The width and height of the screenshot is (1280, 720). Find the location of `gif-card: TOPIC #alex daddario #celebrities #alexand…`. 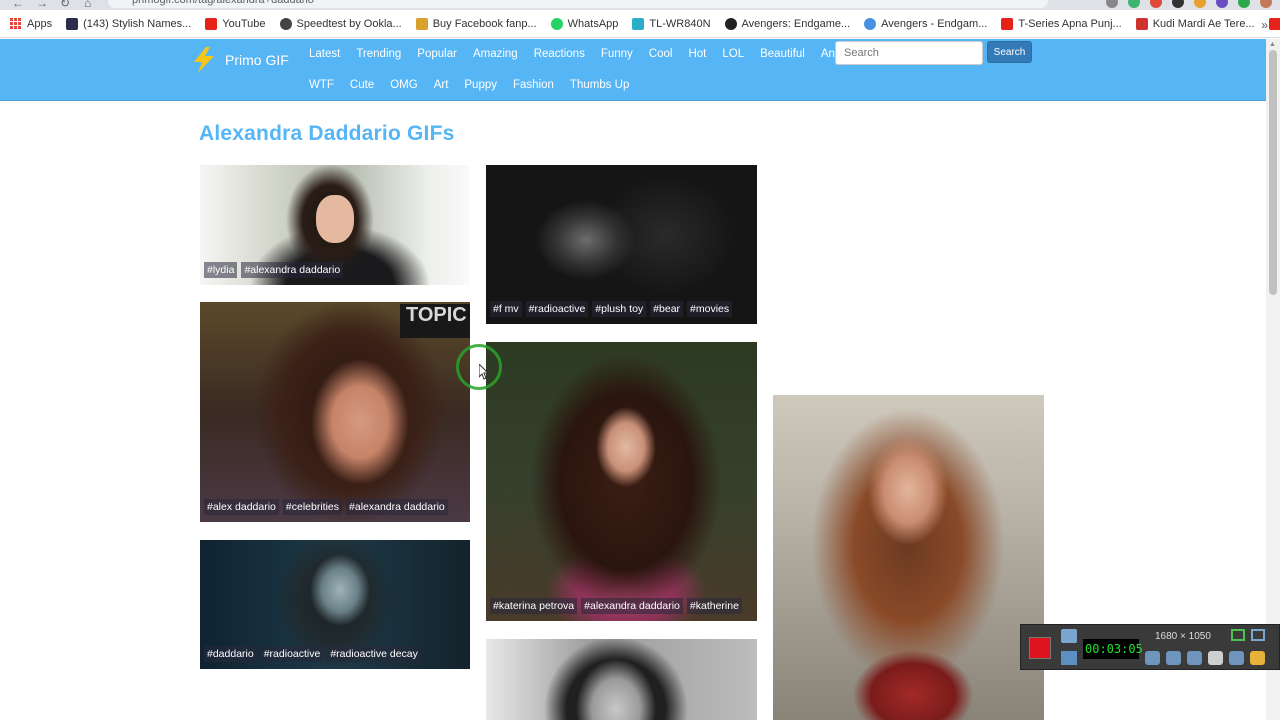

gif-card: TOPIC #alex daddario #celebrities #alexand… is located at coordinates (335, 412).